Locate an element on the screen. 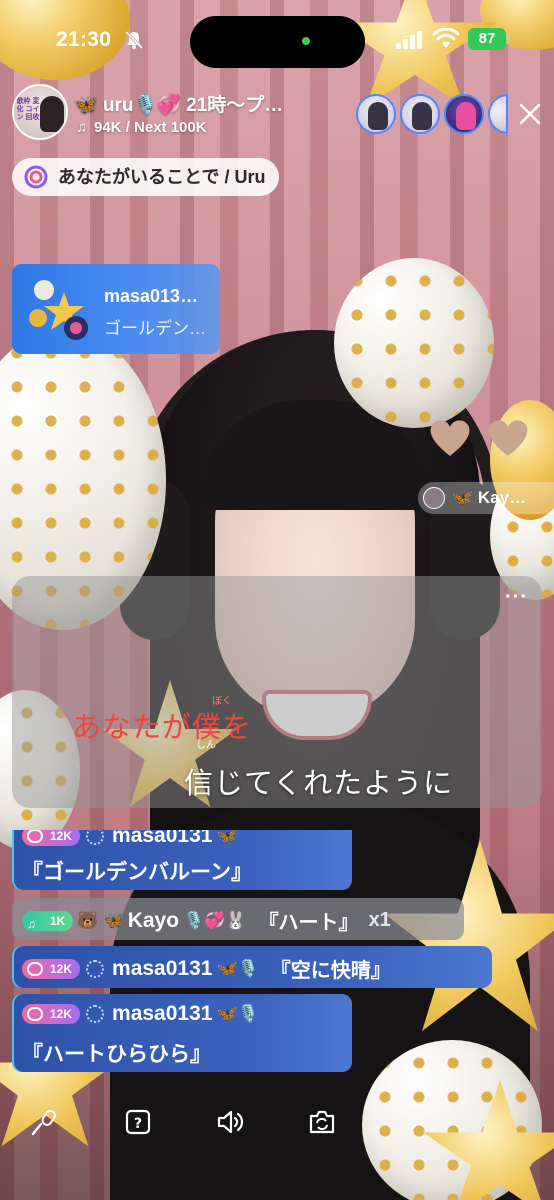 This screenshot has width=554, height=1200. music-disc-icon is located at coordinates (36, 177).